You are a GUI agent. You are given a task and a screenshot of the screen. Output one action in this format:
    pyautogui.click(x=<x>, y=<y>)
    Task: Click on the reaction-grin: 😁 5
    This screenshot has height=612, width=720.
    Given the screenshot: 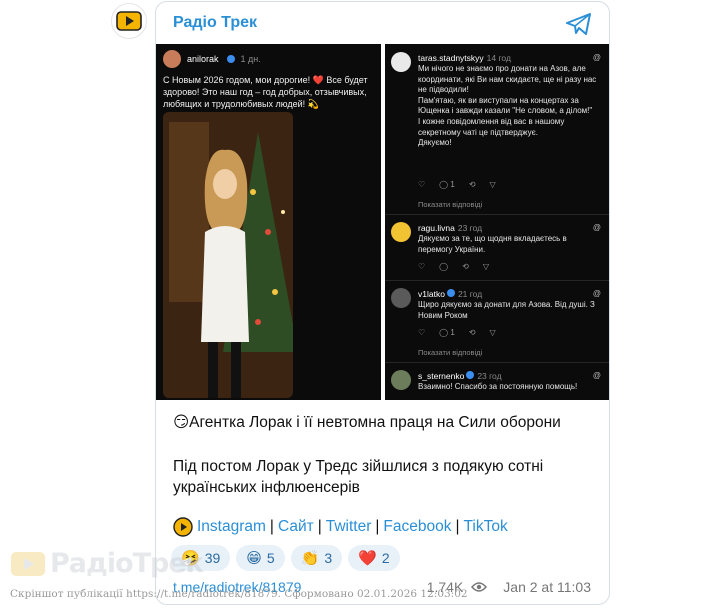 What is the action you would take?
    pyautogui.click(x=260, y=558)
    